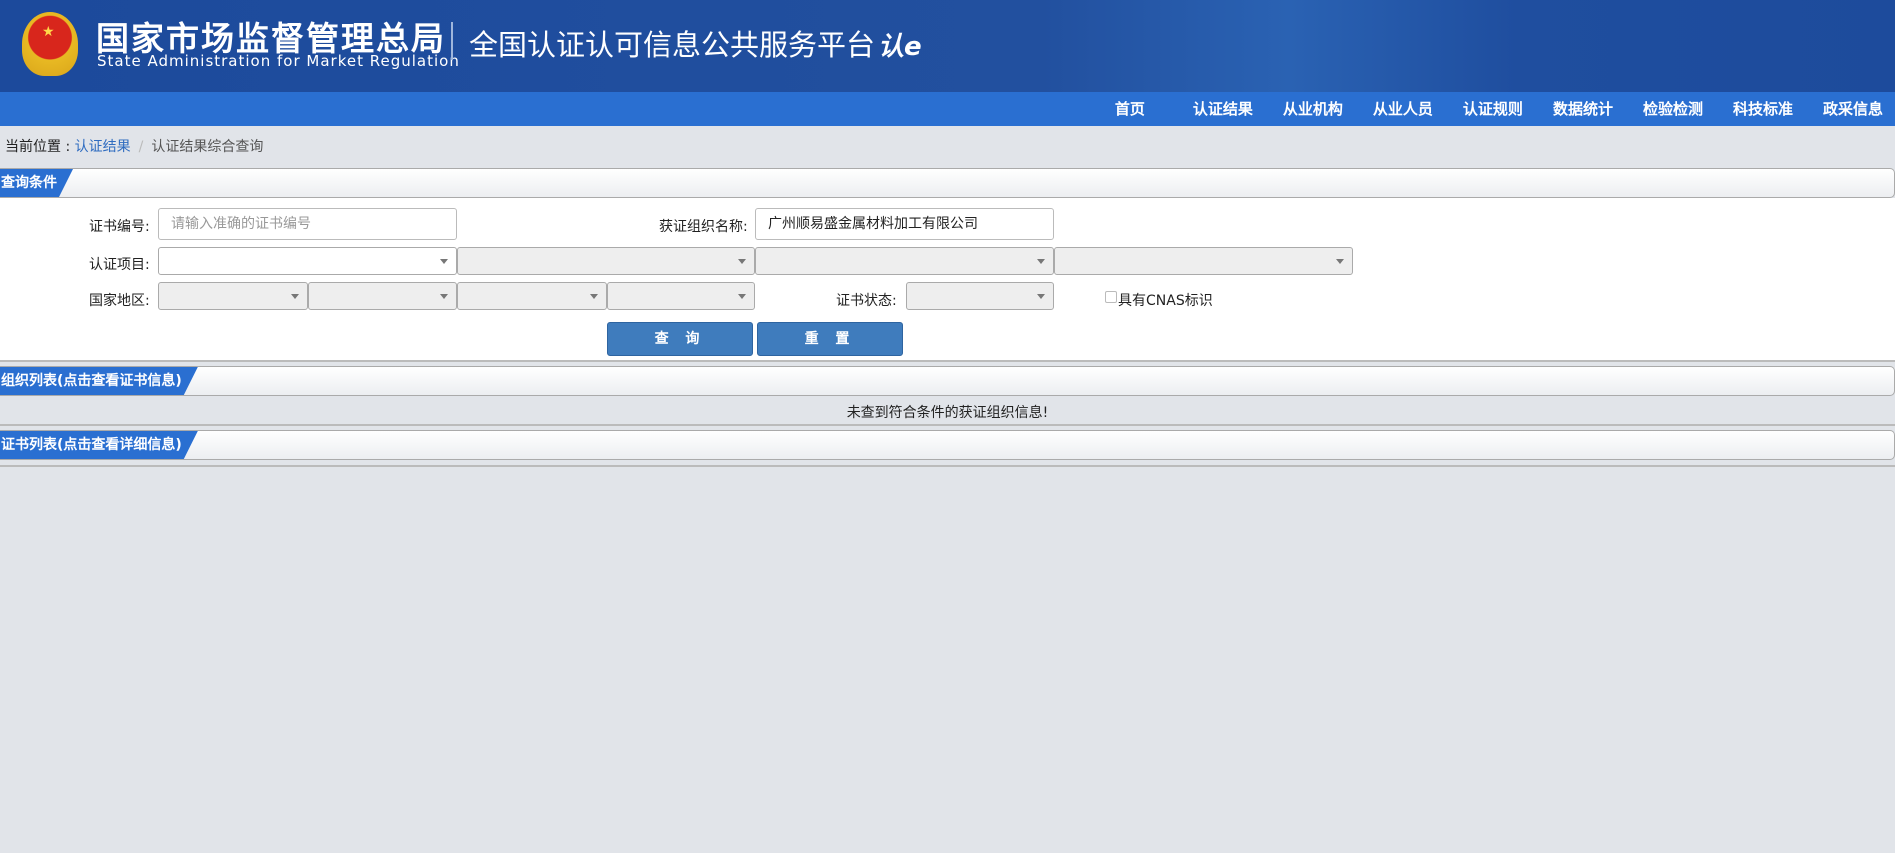  Describe the element at coordinates (1763, 109) in the screenshot. I see `nav-standards: 科技标准` at that location.